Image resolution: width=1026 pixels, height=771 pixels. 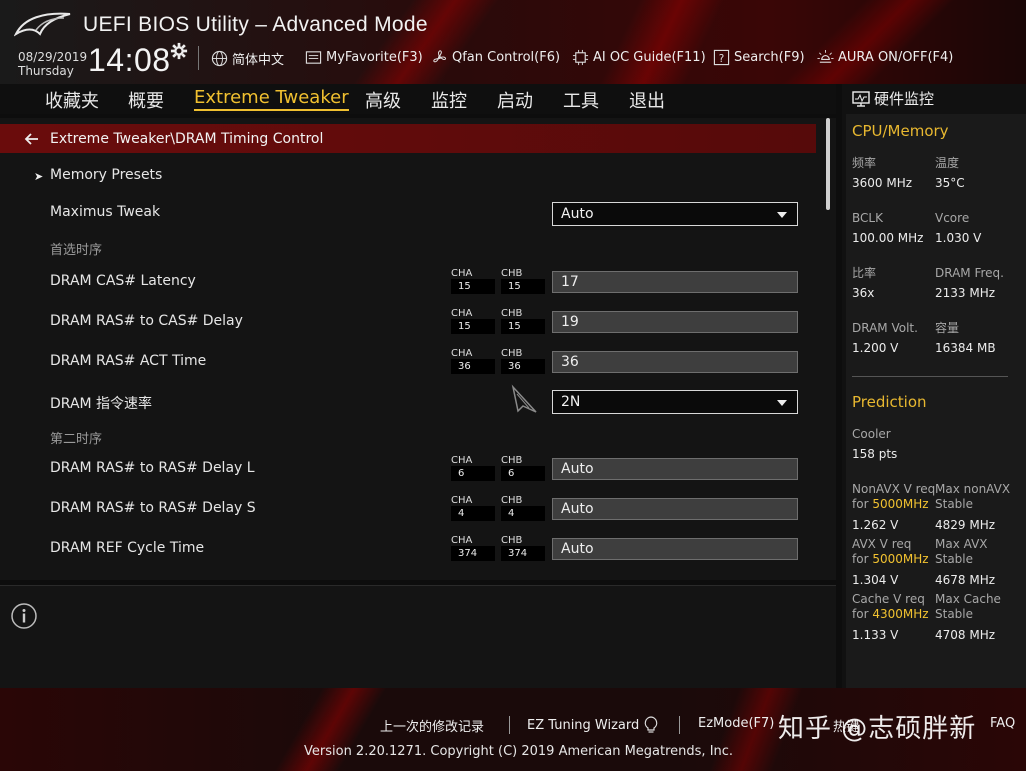 What do you see at coordinates (523, 286) in the screenshot?
I see `chb-value: 15` at bounding box center [523, 286].